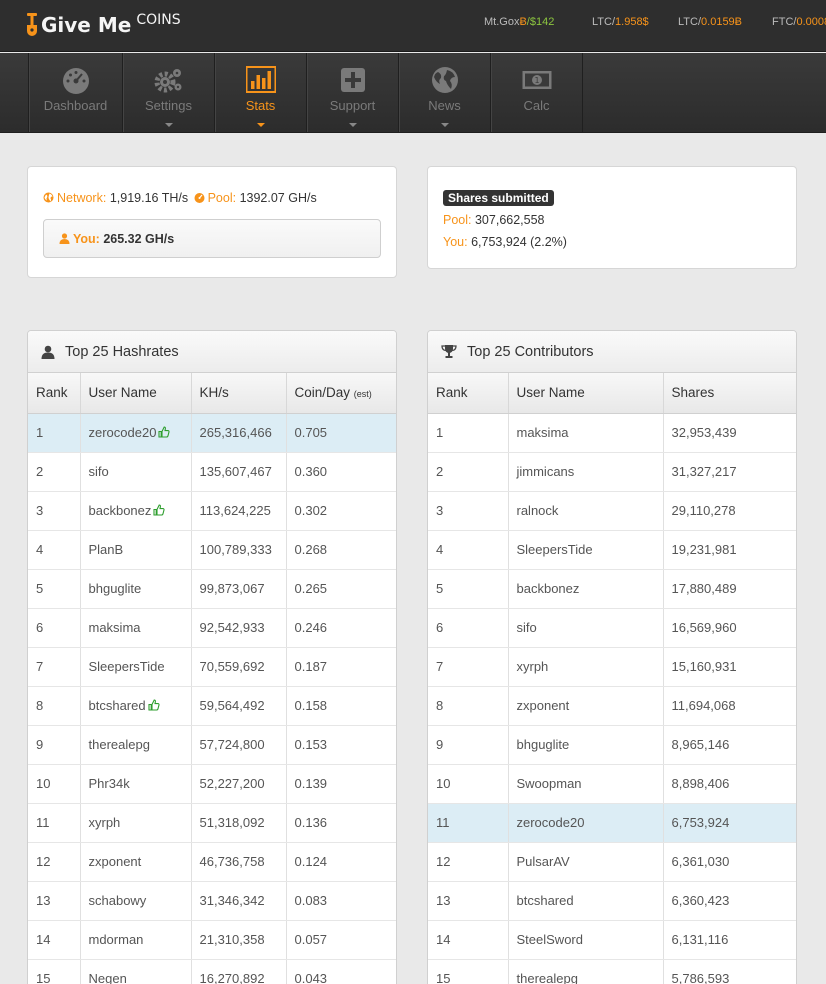 This screenshot has width=826, height=984. Describe the element at coordinates (168, 125) in the screenshot. I see `chevron-down-icon` at that location.